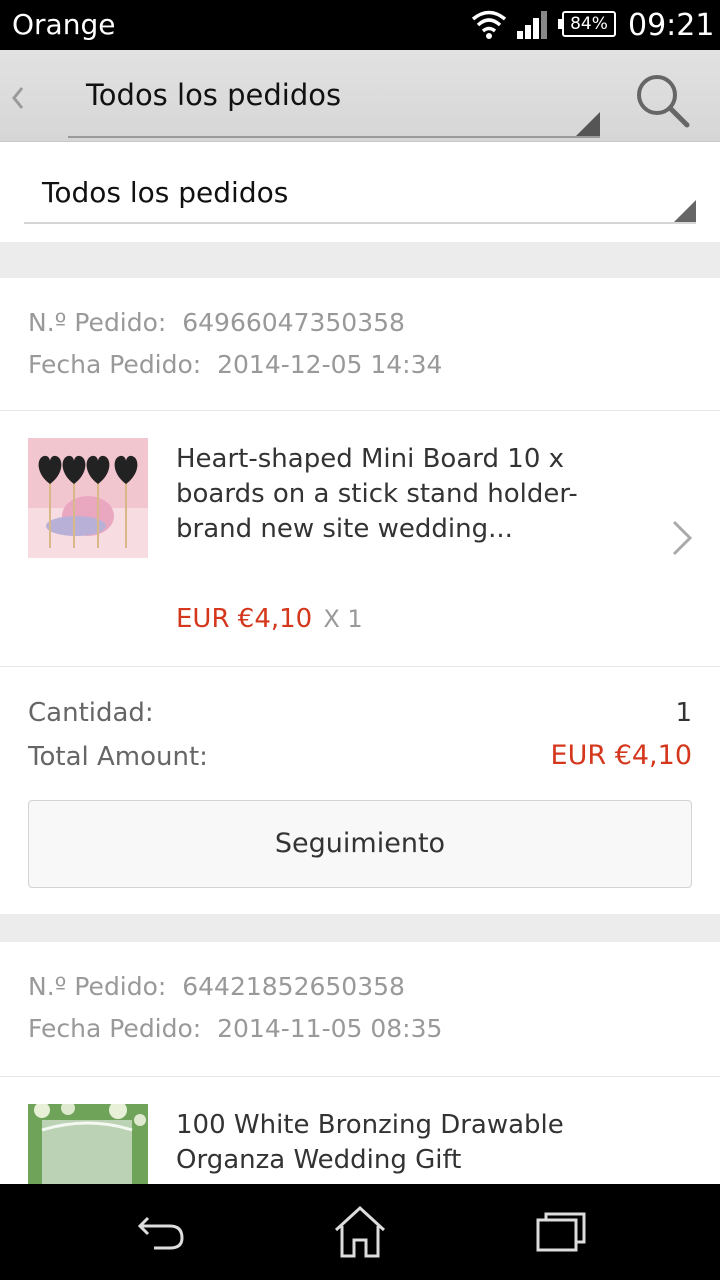 Image resolution: width=720 pixels, height=1280 pixels. Describe the element at coordinates (118, 757) in the screenshot. I see `total-label: Total Amount:` at that location.